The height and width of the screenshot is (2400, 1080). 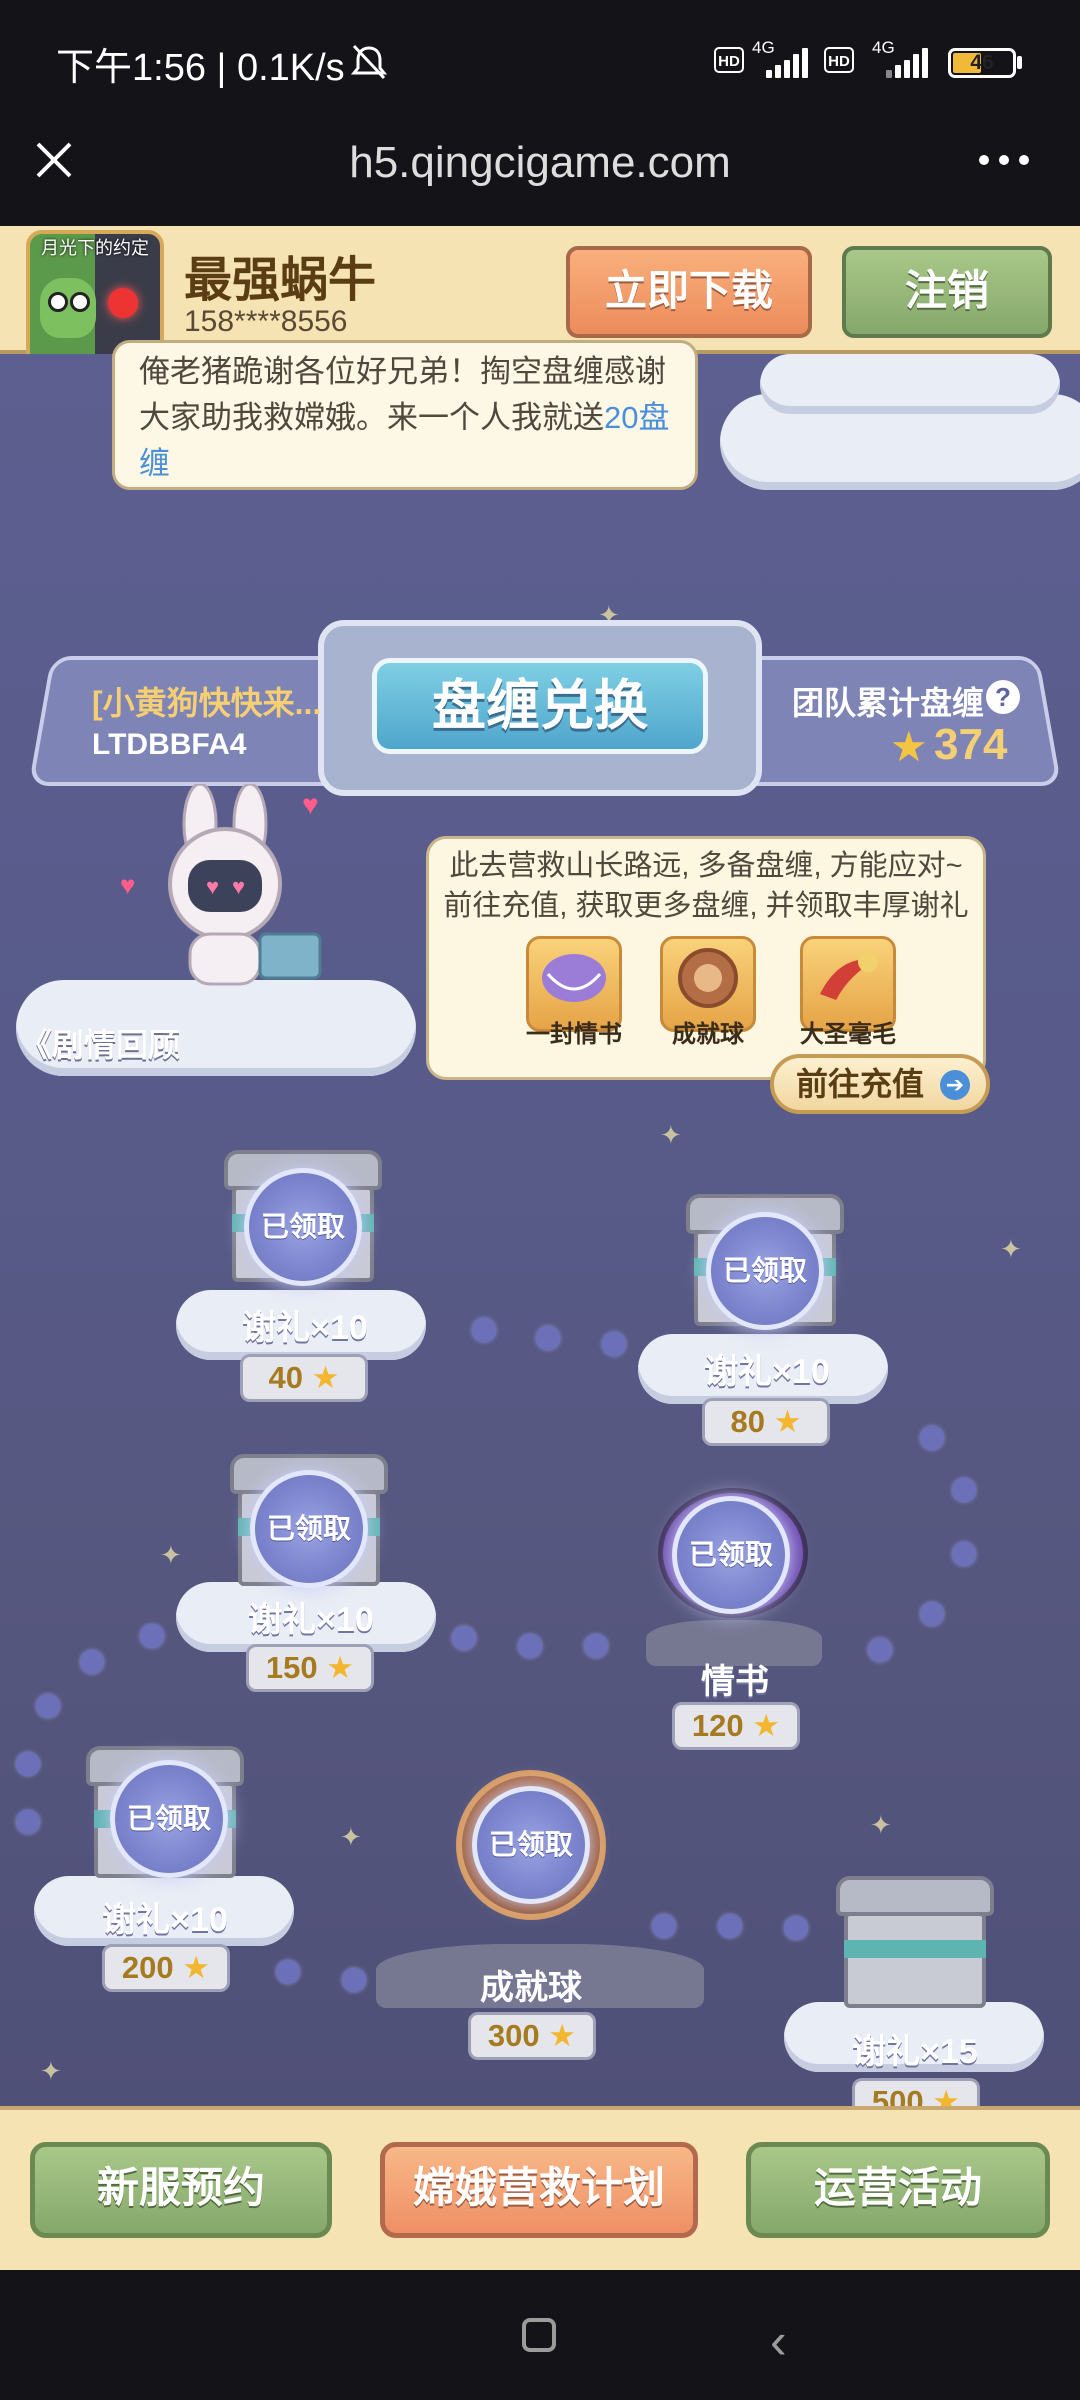 I want to click on item-cost: 120 ★, so click(x=736, y=1726).